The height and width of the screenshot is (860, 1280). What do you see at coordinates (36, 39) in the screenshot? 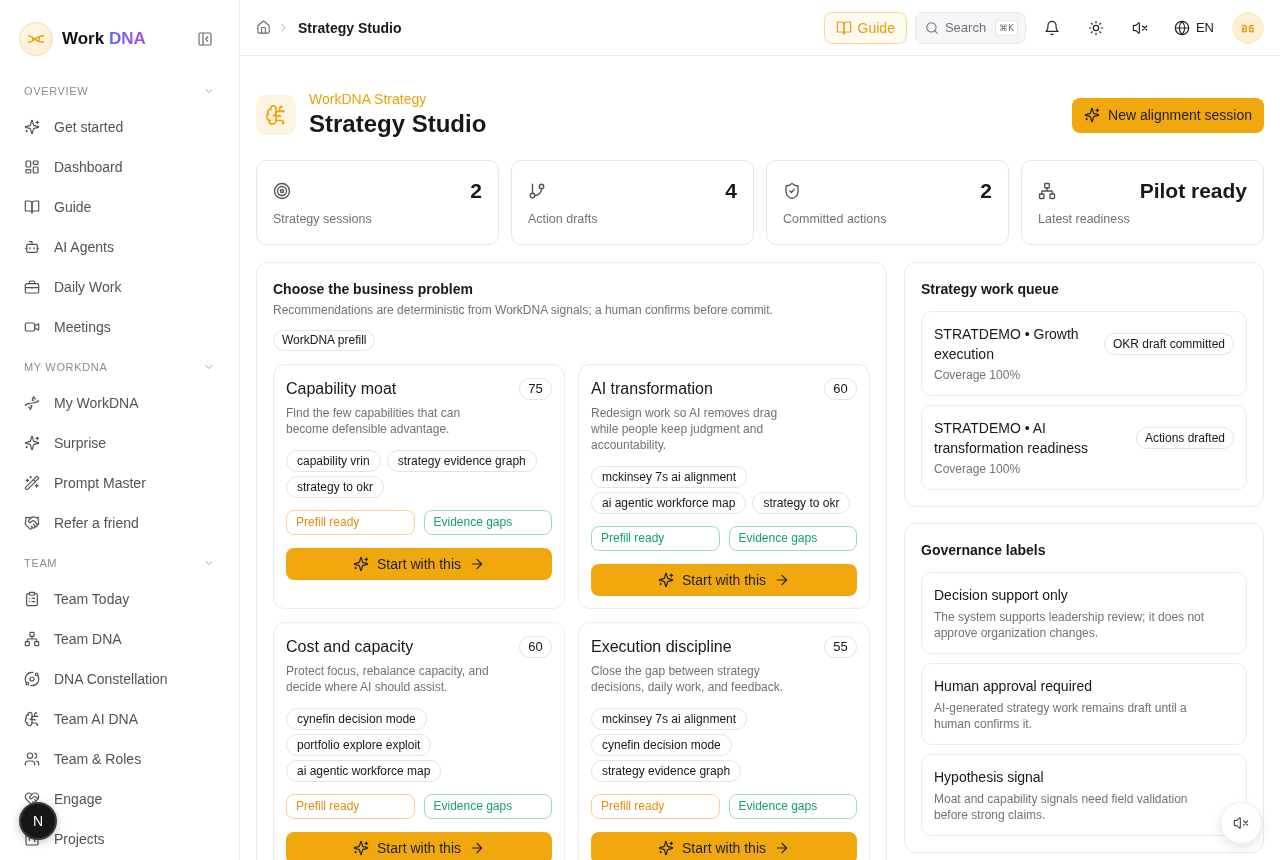
I see `logo-icon` at bounding box center [36, 39].